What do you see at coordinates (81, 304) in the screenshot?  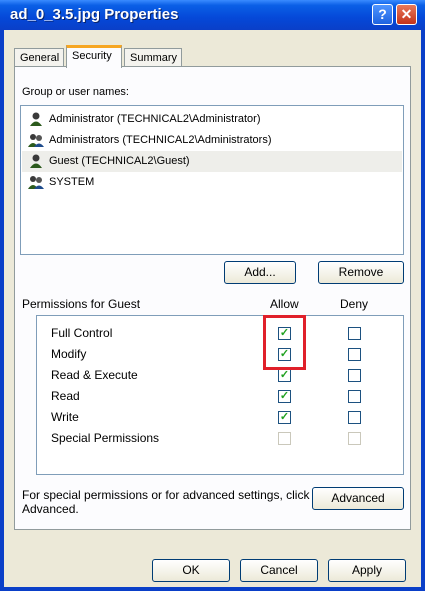 I see `permissions-label: Permissions for Guest` at bounding box center [81, 304].